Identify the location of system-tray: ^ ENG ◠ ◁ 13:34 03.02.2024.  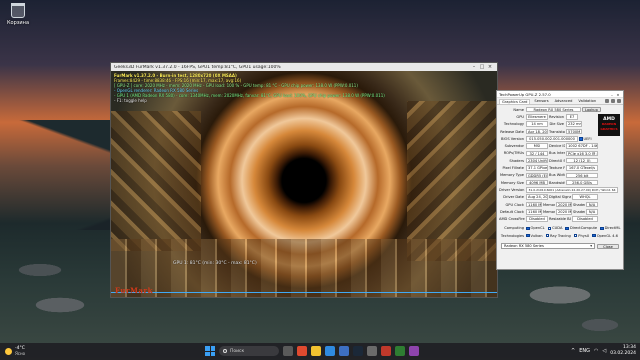
(603, 350).